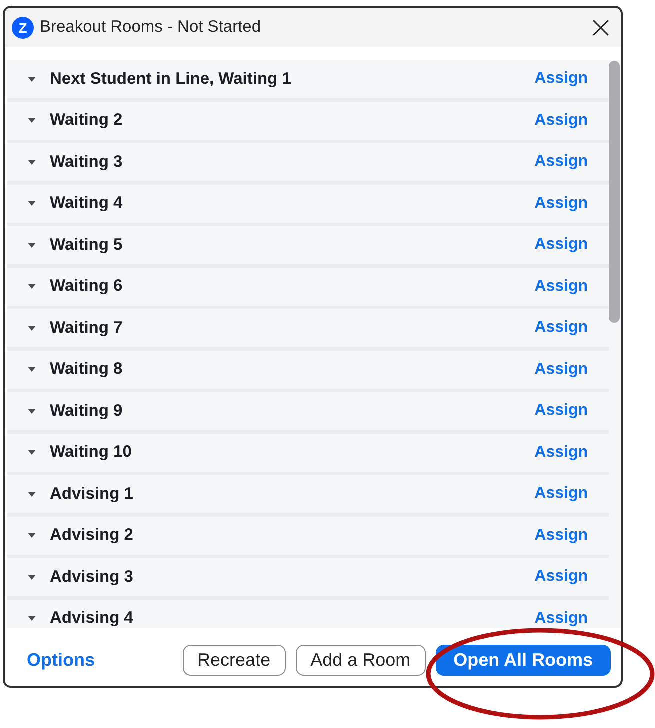 This screenshot has width=655, height=728. Describe the element at coordinates (87, 203) in the screenshot. I see `room-name: Waiting 4` at that location.